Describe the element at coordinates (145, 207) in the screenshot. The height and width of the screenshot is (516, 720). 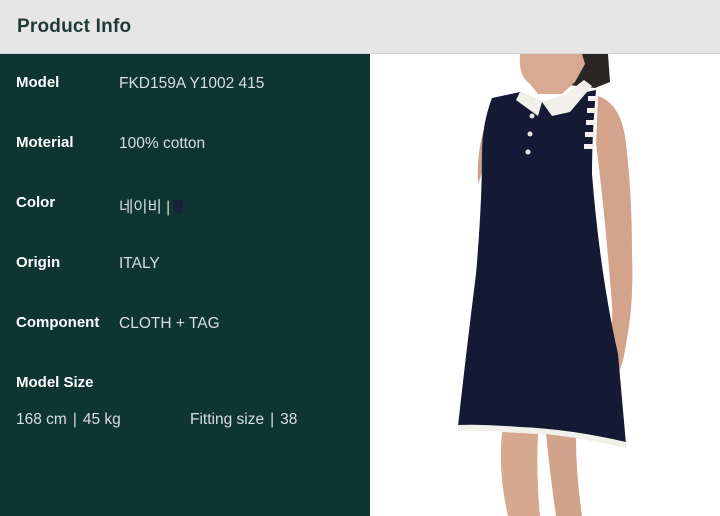
I see `color-value: 네이비 |` at that location.